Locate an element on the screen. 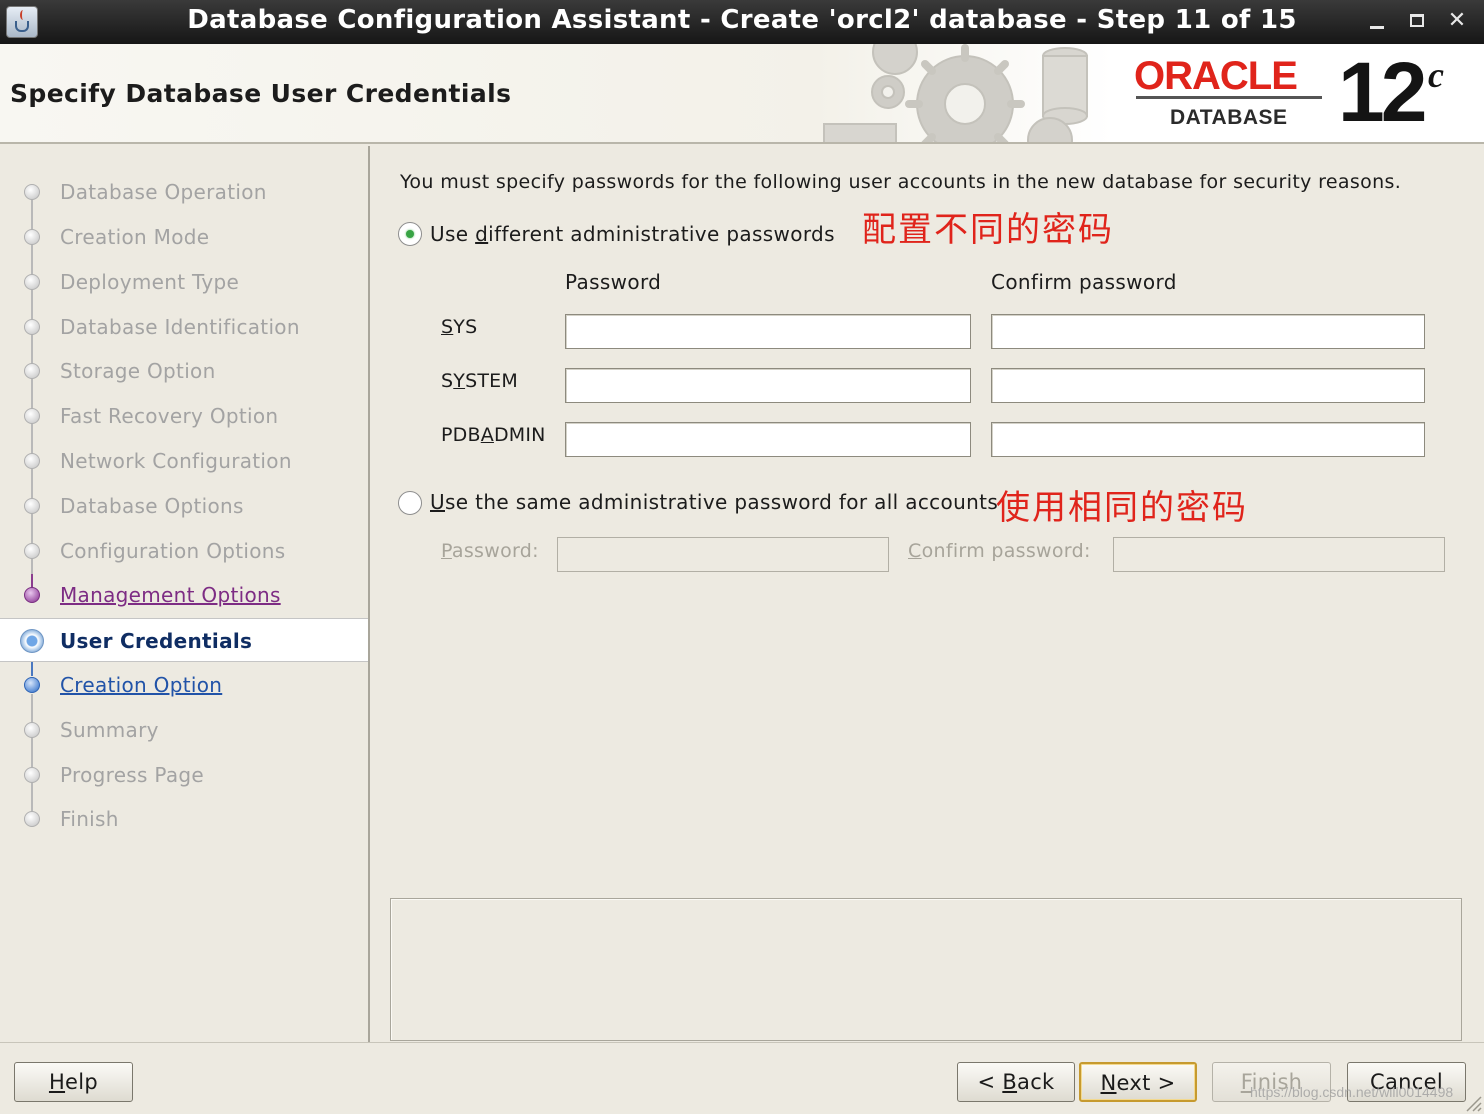 The width and height of the screenshot is (1484, 1114). page-title: Specify Database User Credentials is located at coordinates (261, 93).